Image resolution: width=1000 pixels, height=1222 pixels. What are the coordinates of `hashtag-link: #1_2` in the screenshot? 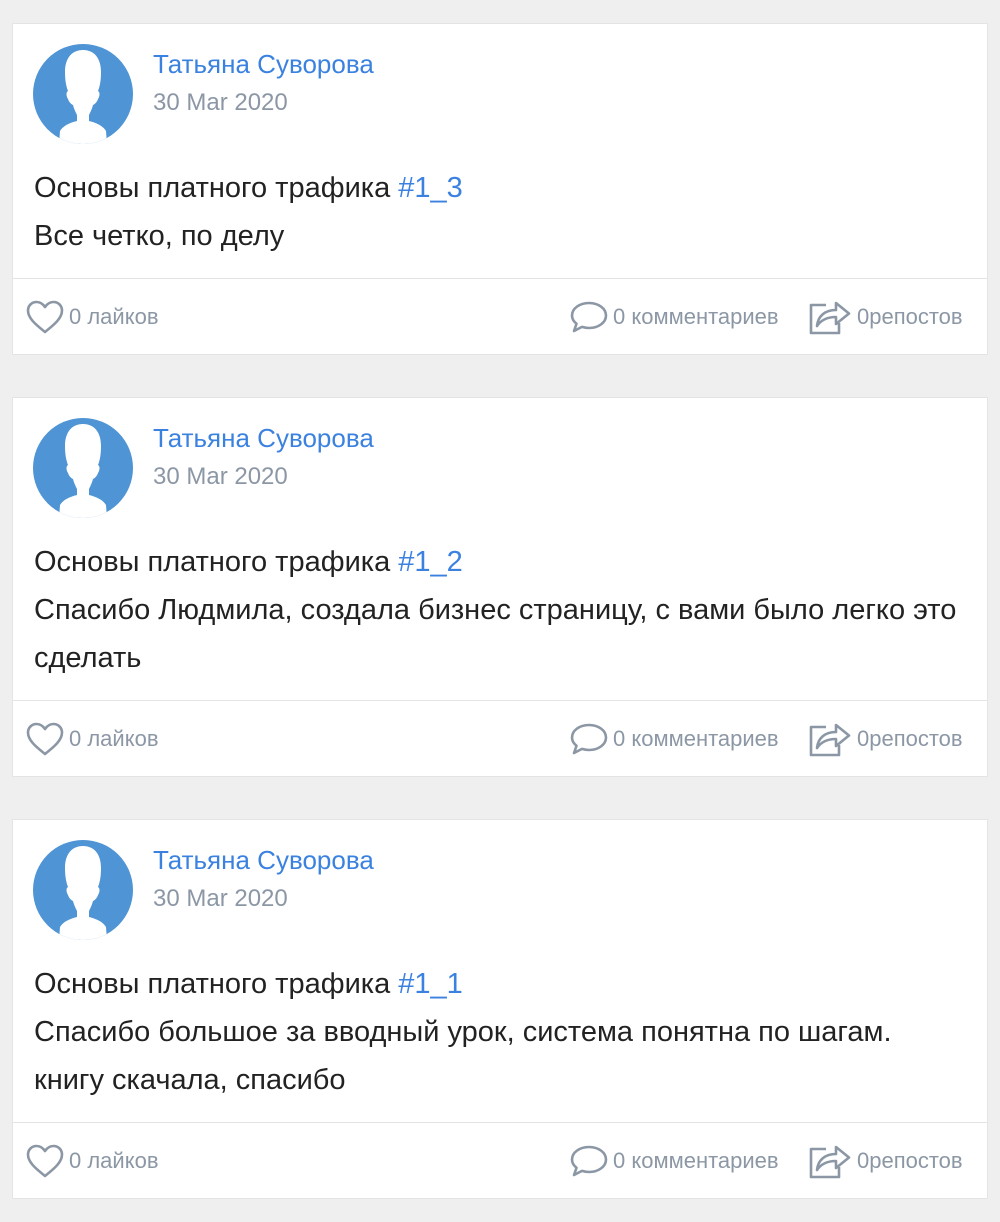 It's located at (430, 562).